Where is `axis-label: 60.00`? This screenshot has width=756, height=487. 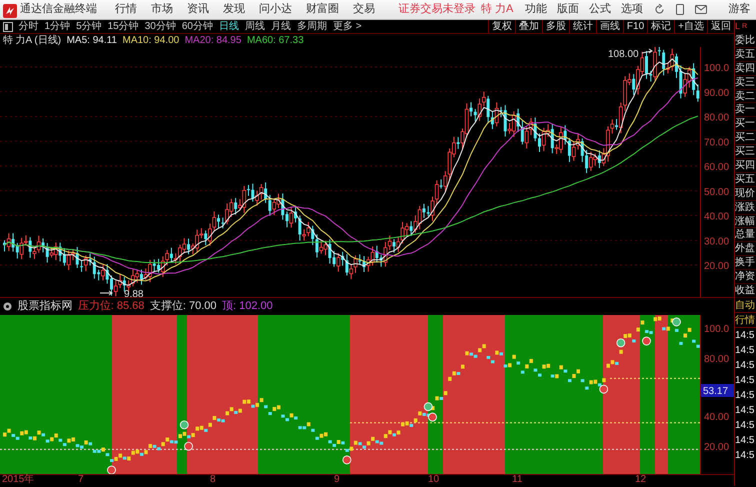 axis-label: 60.00 is located at coordinates (717, 167).